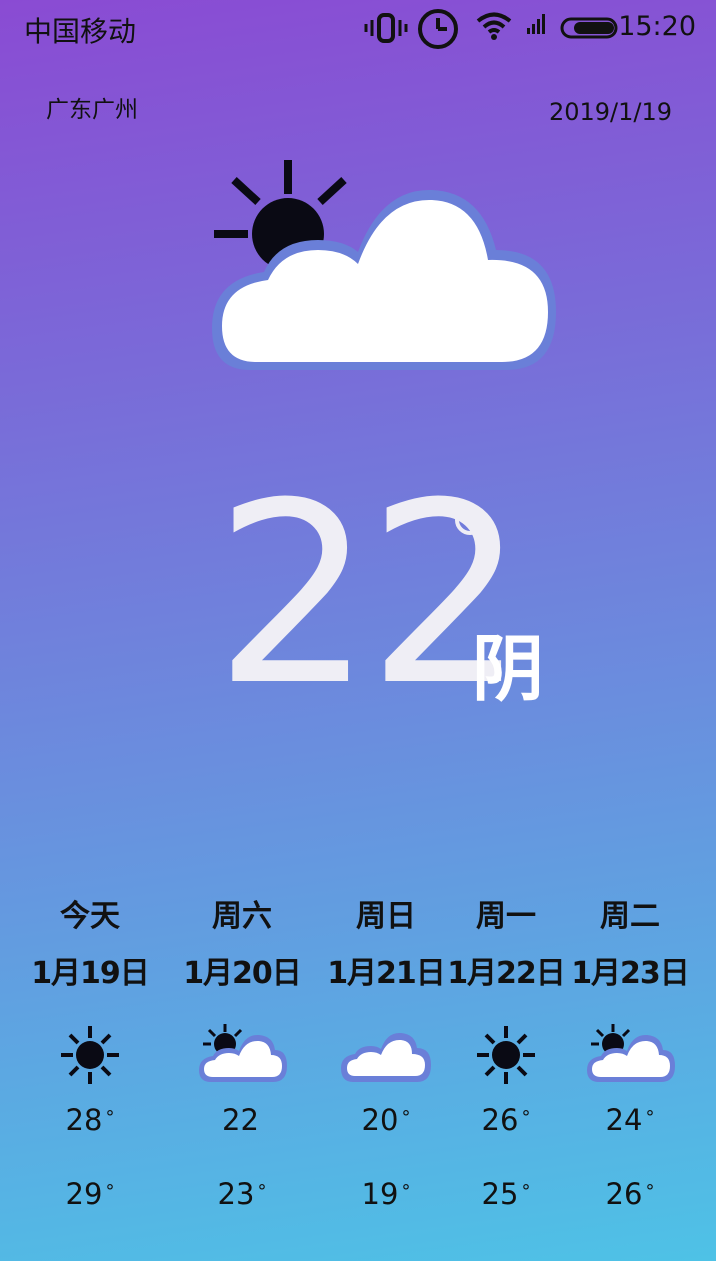 The width and height of the screenshot is (716, 1261). I want to click on carrier-name: 中国移动, so click(80, 31).